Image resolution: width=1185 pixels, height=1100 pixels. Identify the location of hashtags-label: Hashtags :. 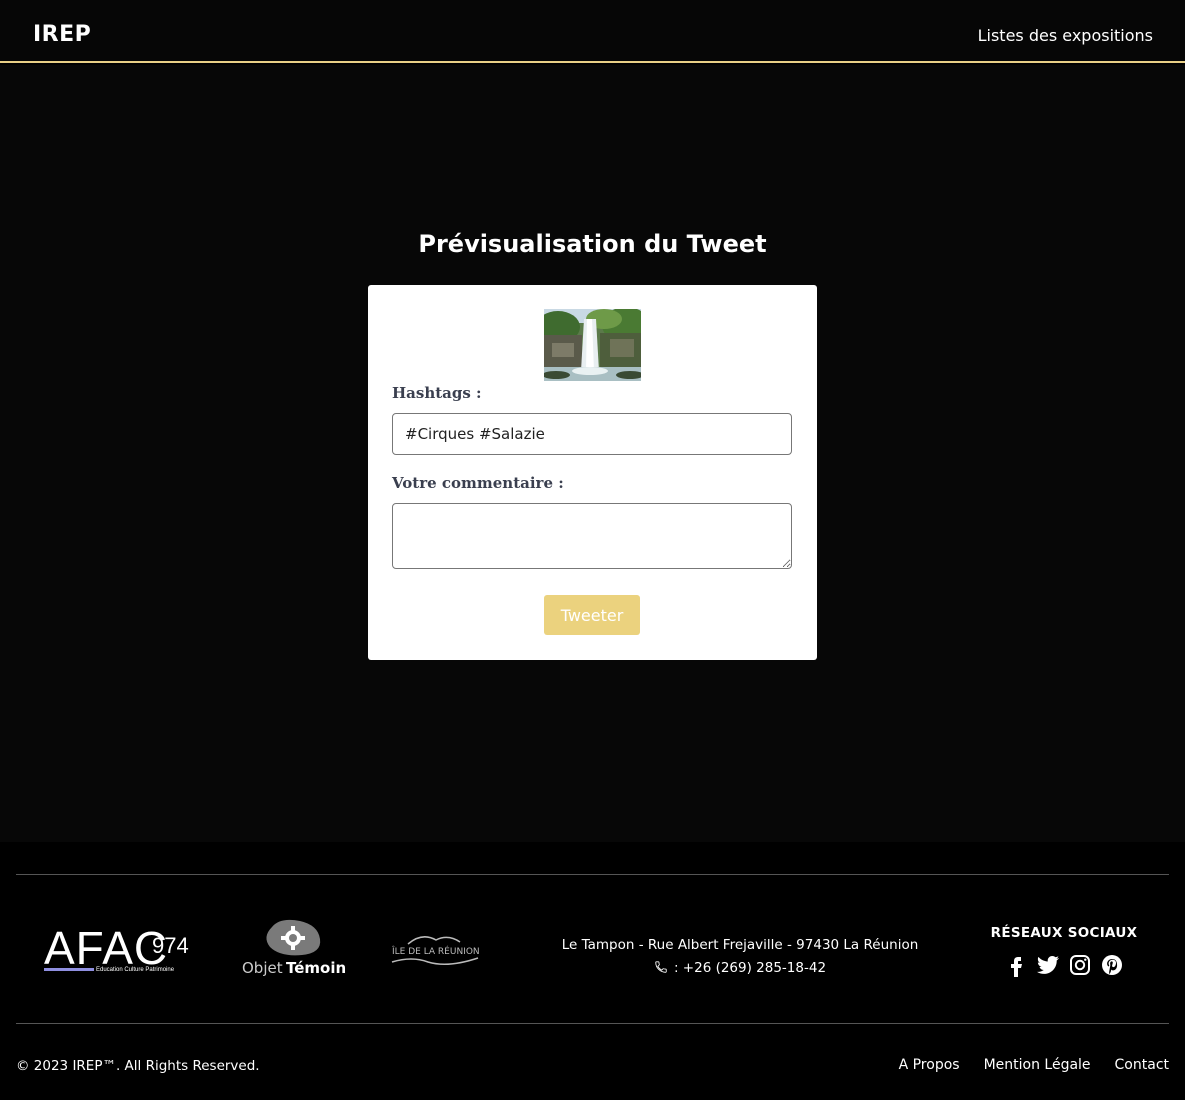
(437, 393).